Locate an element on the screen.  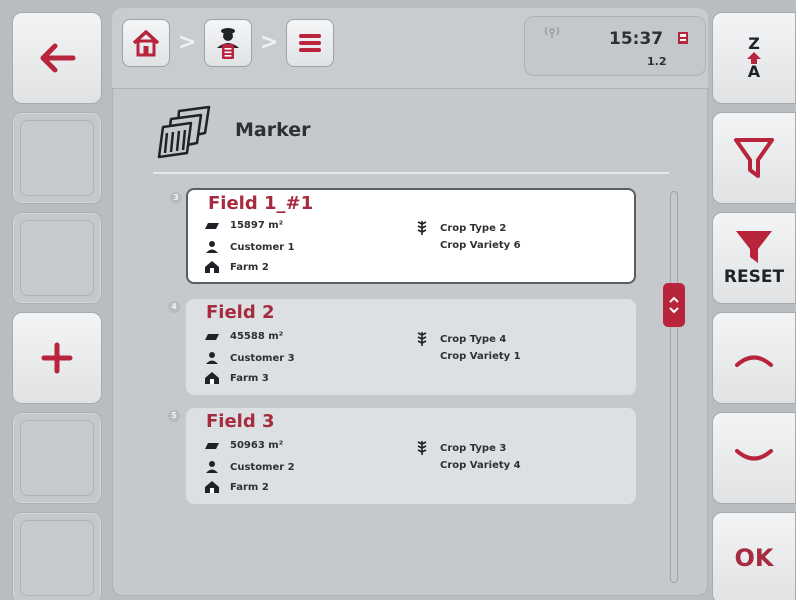
storage-icon is located at coordinates (683, 38).